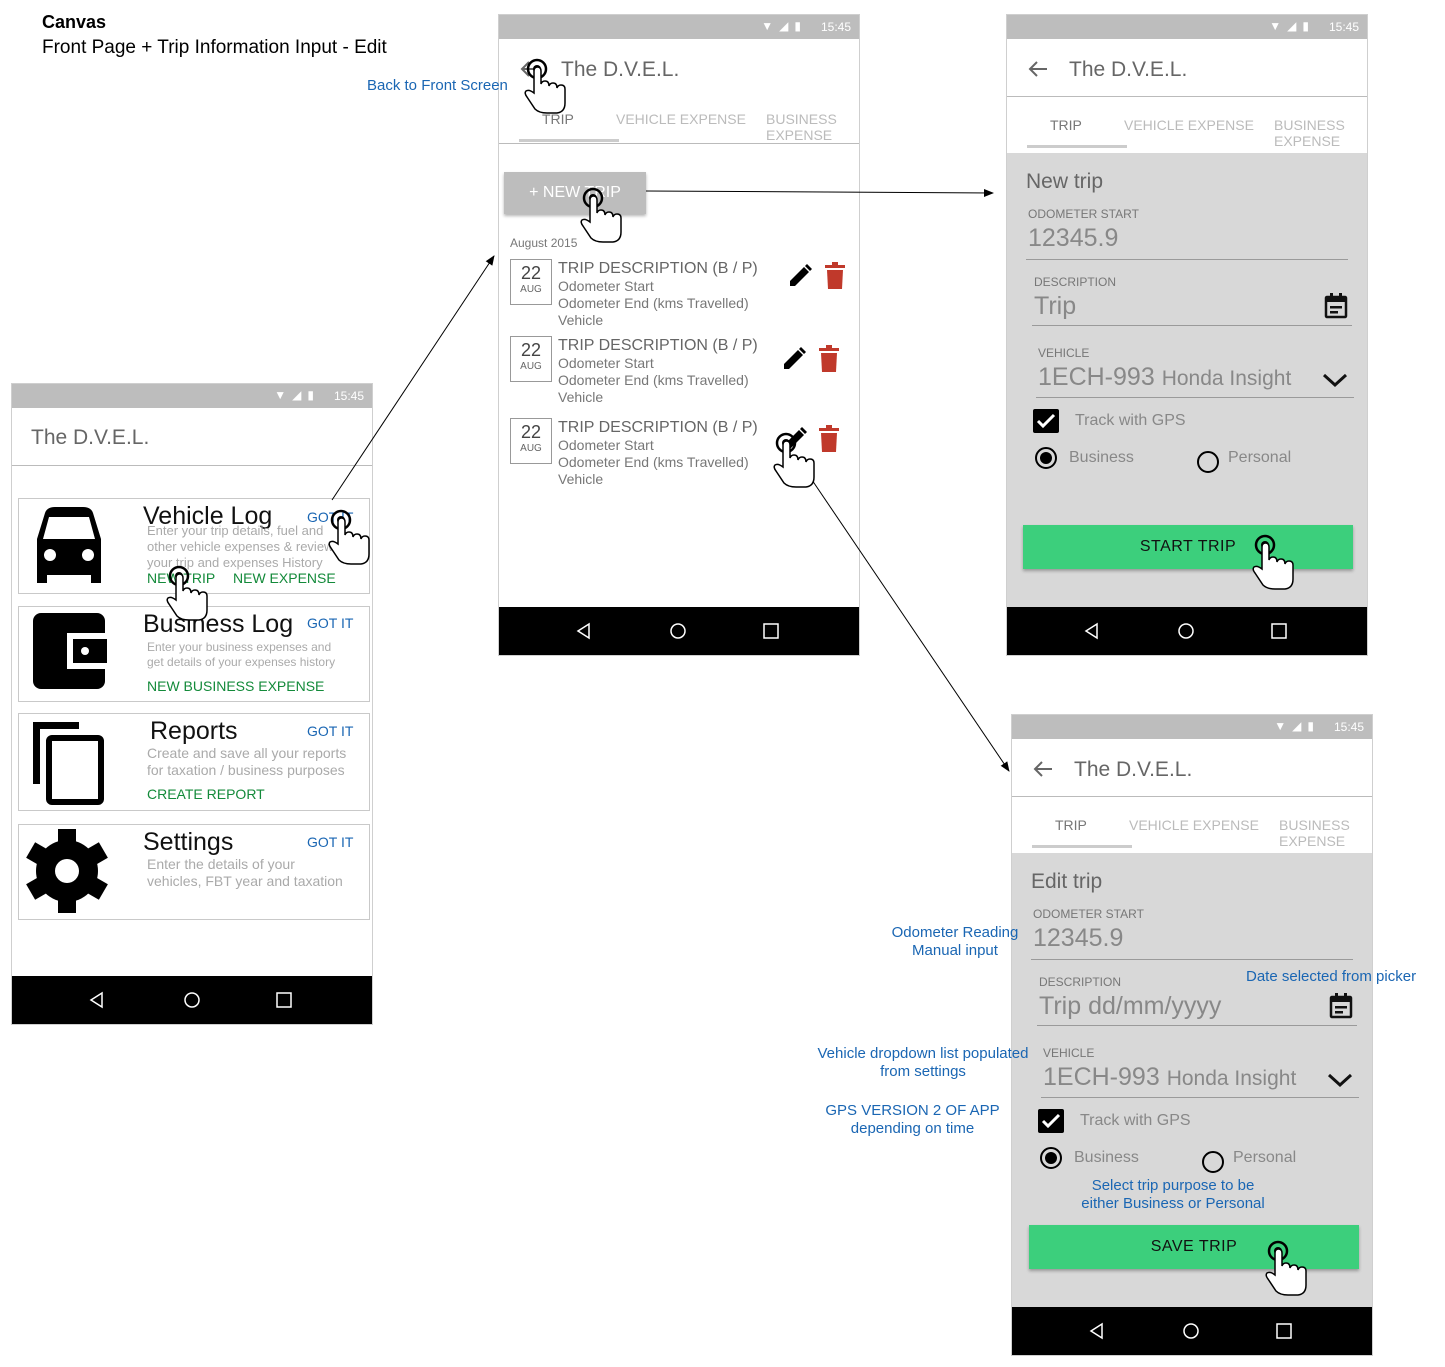 This screenshot has width=1445, height=1367. What do you see at coordinates (912, 1110) in the screenshot?
I see `gps-note-line-1: GPS VERSION 2 OF APP` at bounding box center [912, 1110].